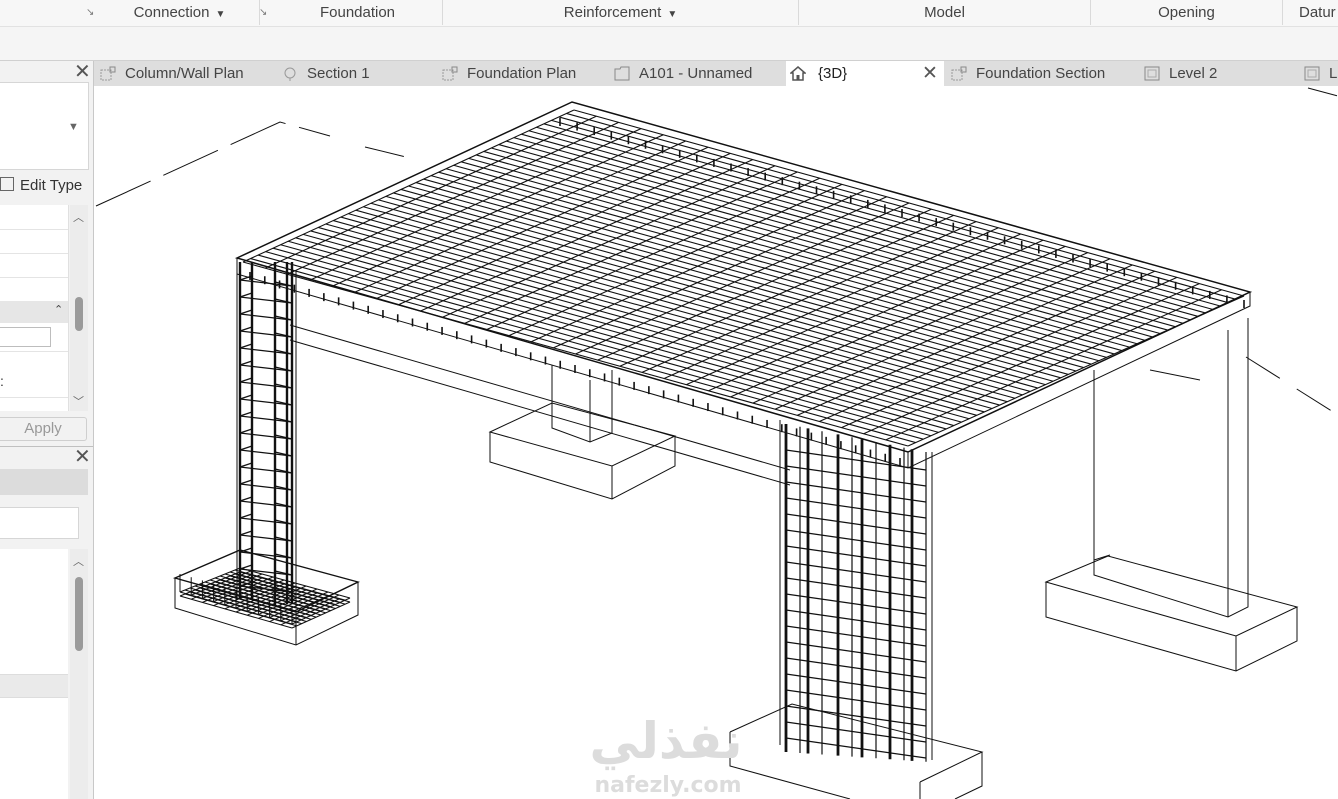  I want to click on tab-section-1: Section 1, so click(355, 73).